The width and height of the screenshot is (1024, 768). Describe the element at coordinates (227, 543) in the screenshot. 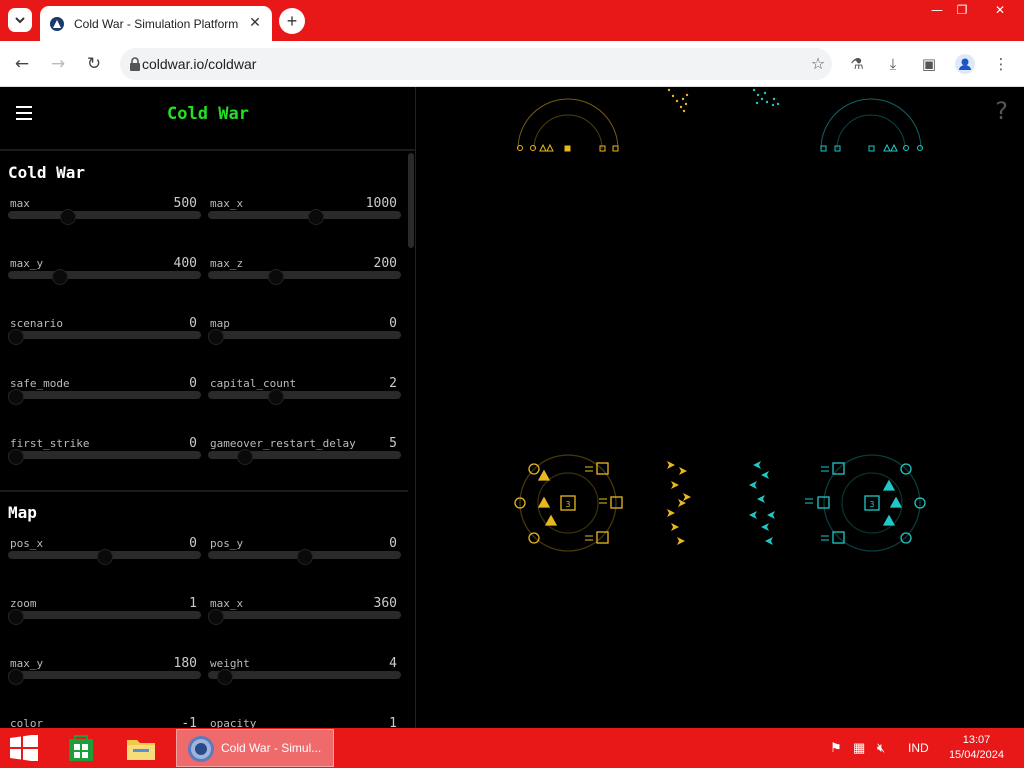

I see `param-label: pos_y` at that location.